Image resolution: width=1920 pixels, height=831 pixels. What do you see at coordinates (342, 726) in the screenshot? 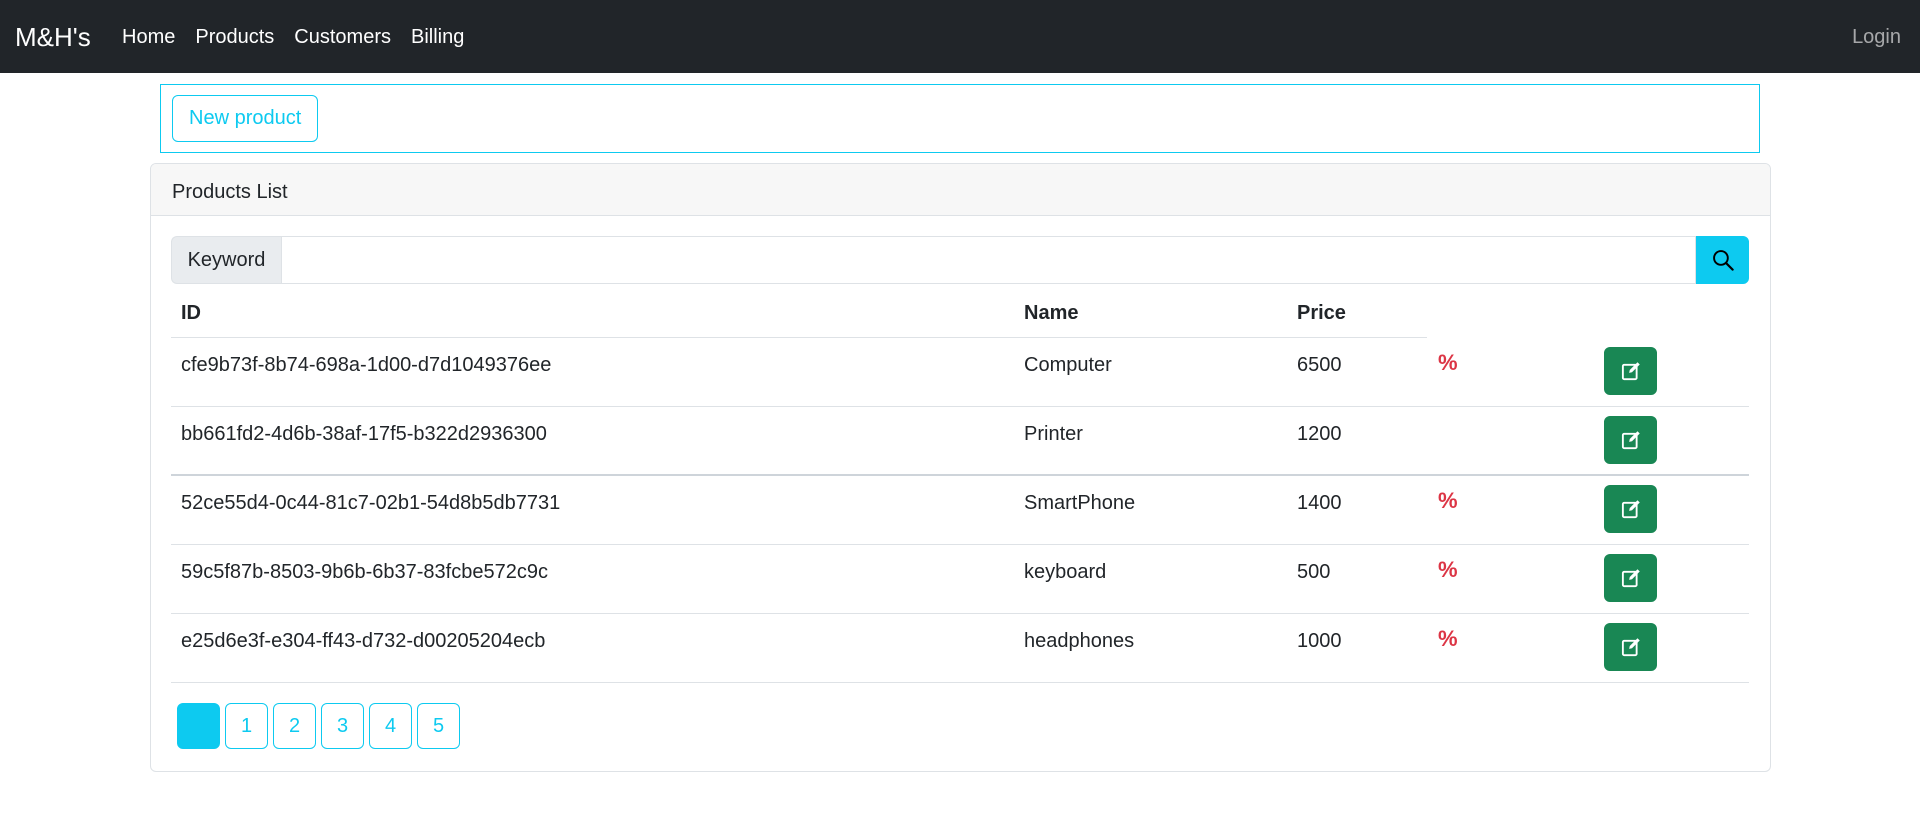
I see `page-button-3: 3` at bounding box center [342, 726].